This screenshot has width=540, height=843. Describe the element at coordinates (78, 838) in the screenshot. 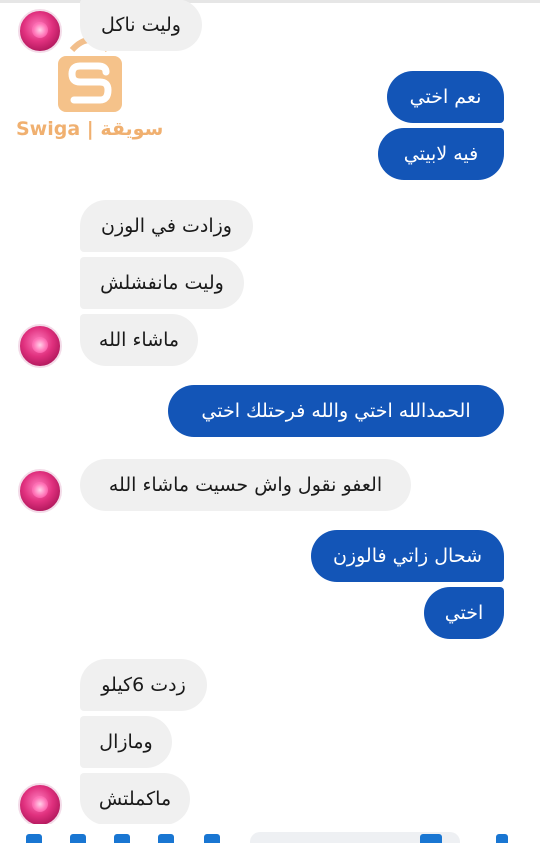

I see `image-icon` at that location.